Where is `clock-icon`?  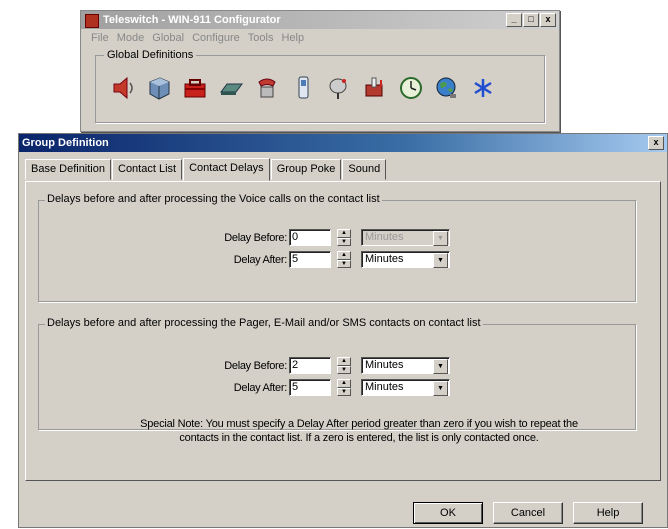
clock-icon is located at coordinates (411, 88).